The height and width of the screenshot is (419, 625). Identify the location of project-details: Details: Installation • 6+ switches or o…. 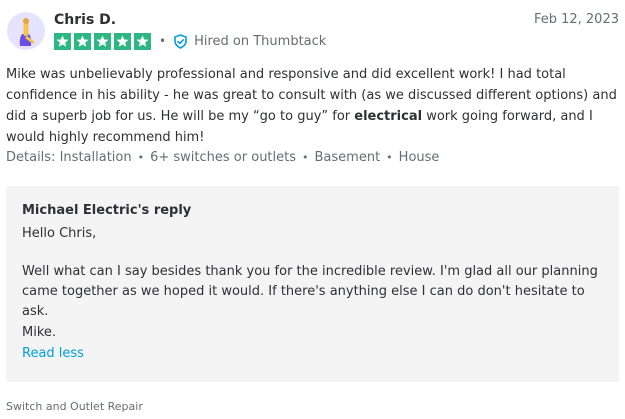
(222, 157).